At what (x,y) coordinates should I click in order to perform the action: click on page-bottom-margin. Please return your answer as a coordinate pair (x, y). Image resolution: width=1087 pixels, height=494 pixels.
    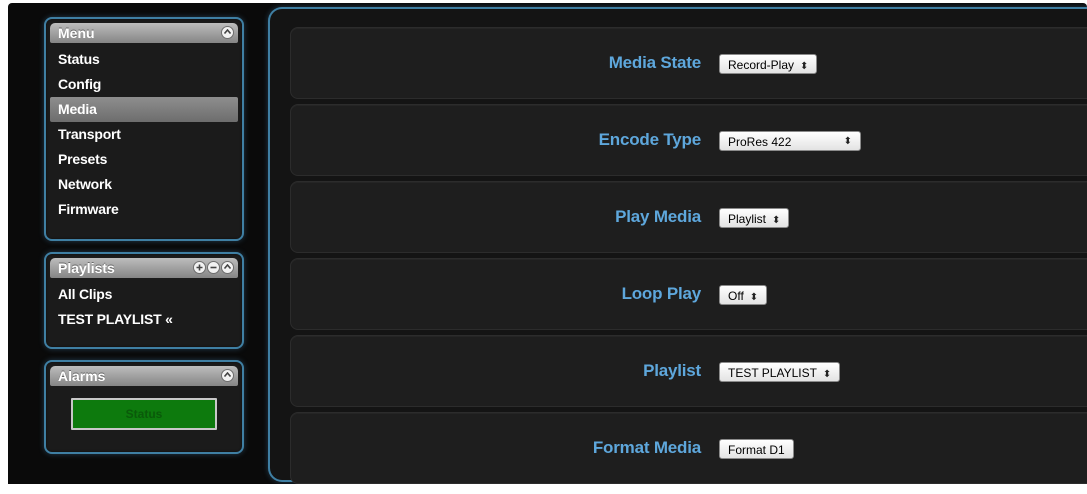
    Looking at the image, I should click on (543, 489).